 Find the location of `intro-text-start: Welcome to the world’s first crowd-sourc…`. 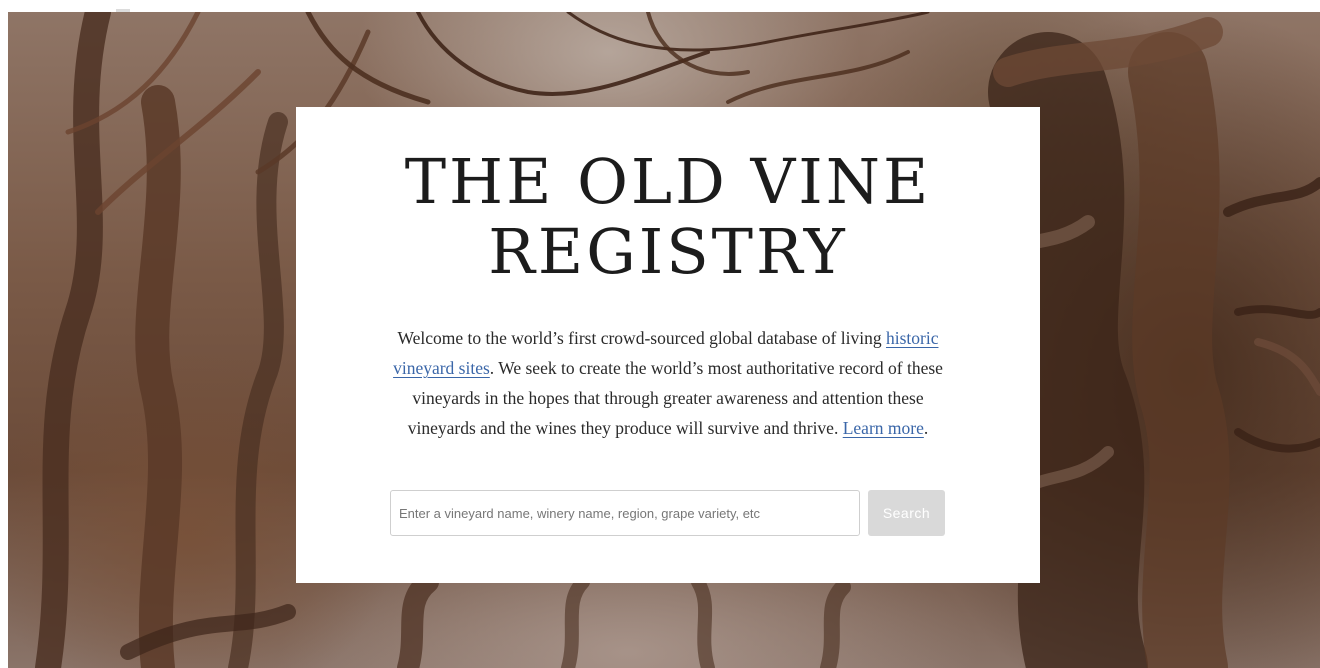

intro-text-start: Welcome to the world’s first crowd-sourc… is located at coordinates (641, 338).